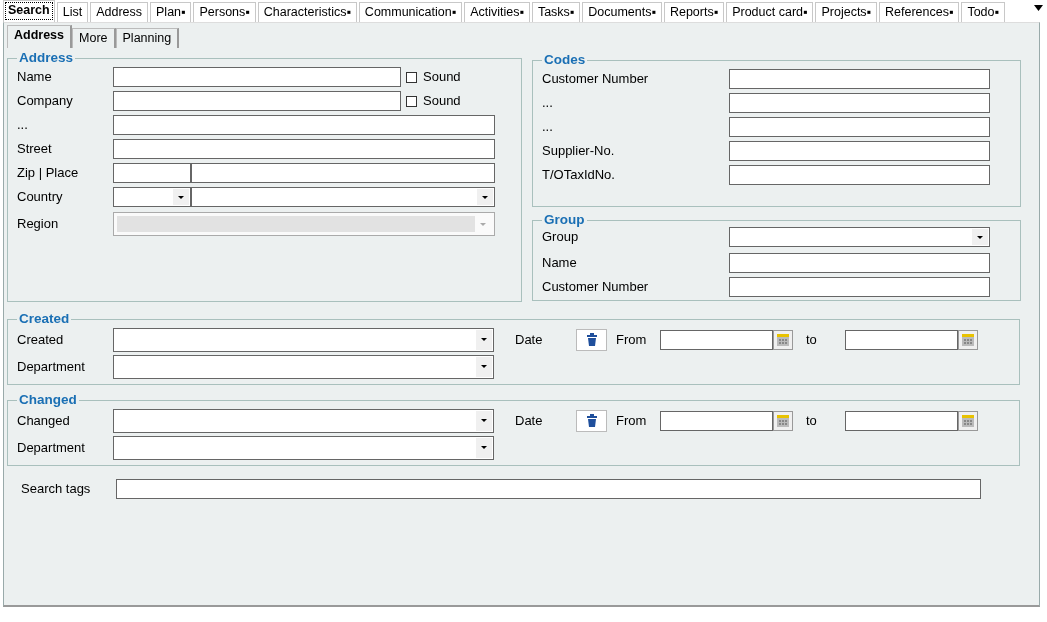 The height and width of the screenshot is (622, 1047). I want to click on tab: Projects▪, so click(846, 12).